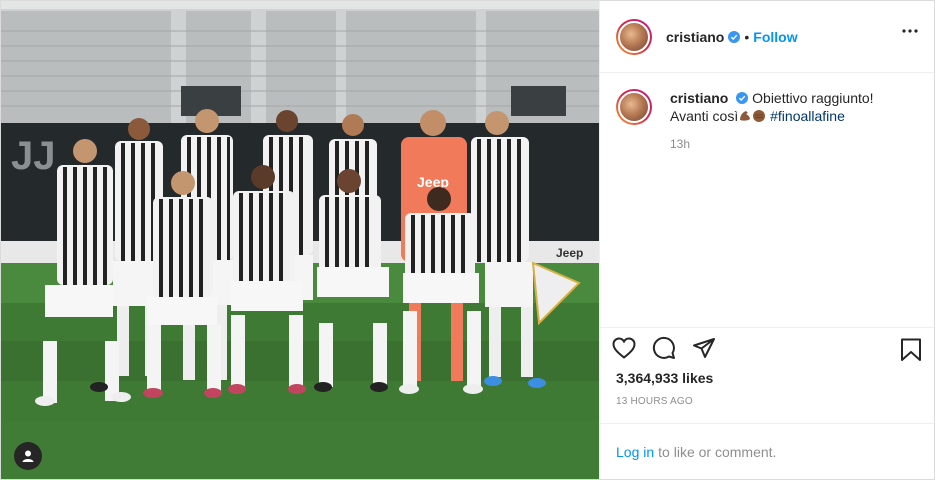 This screenshot has height=480, width=935. Describe the element at coordinates (635, 452) in the screenshot. I see `login-link: Log in` at that location.